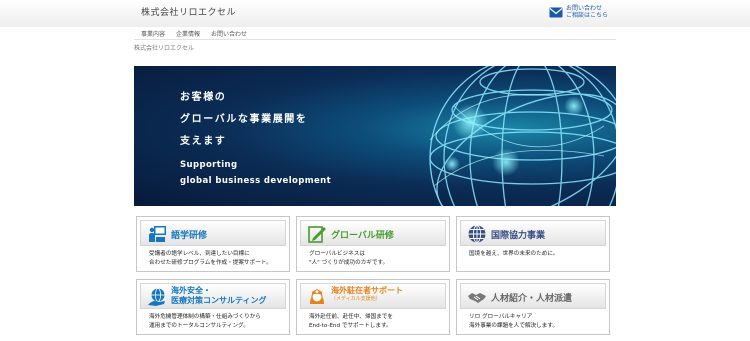 The width and height of the screenshot is (750, 341). Describe the element at coordinates (244, 119) in the screenshot. I see `hero-headline-2: グローバルな事業展開を` at that location.